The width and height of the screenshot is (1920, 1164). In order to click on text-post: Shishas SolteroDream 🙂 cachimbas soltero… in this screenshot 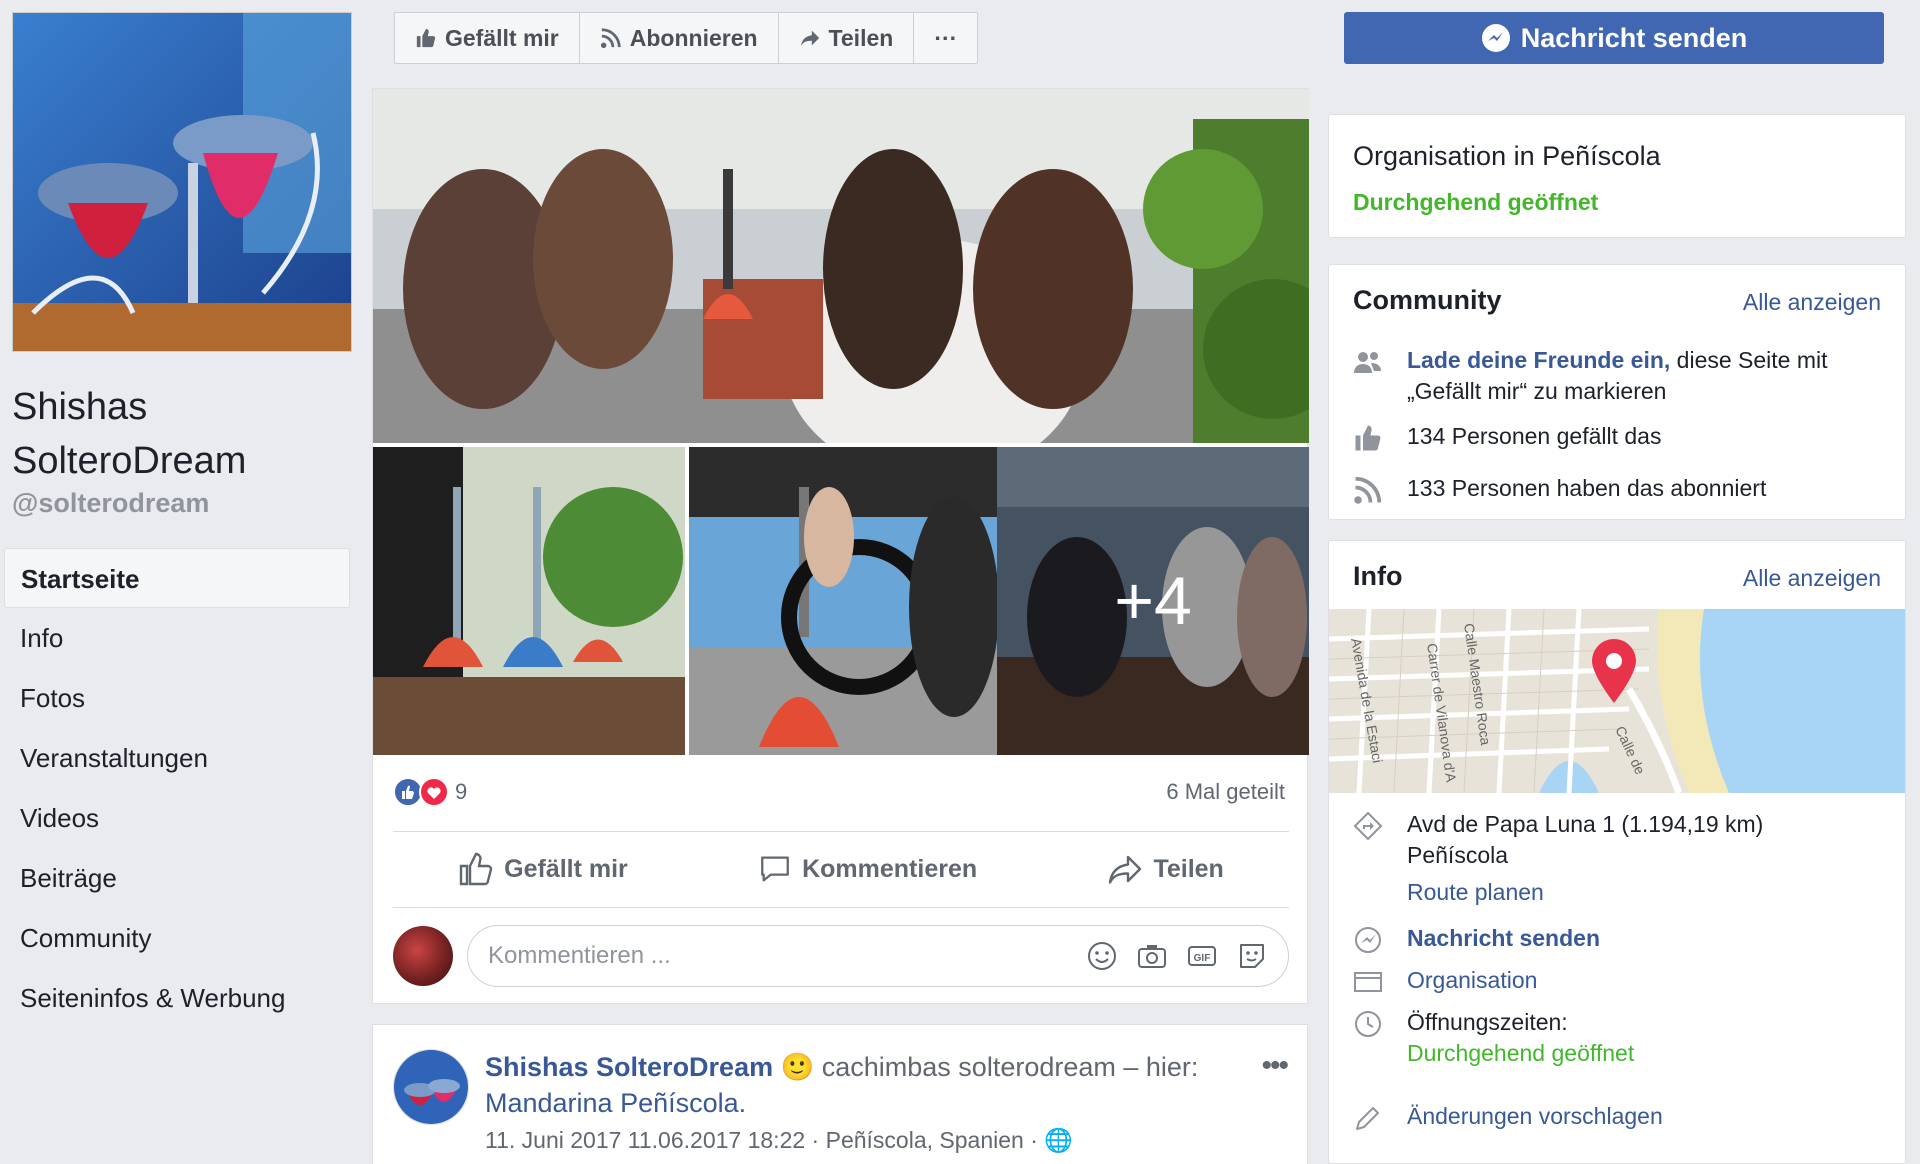, I will do `click(840, 1094)`.